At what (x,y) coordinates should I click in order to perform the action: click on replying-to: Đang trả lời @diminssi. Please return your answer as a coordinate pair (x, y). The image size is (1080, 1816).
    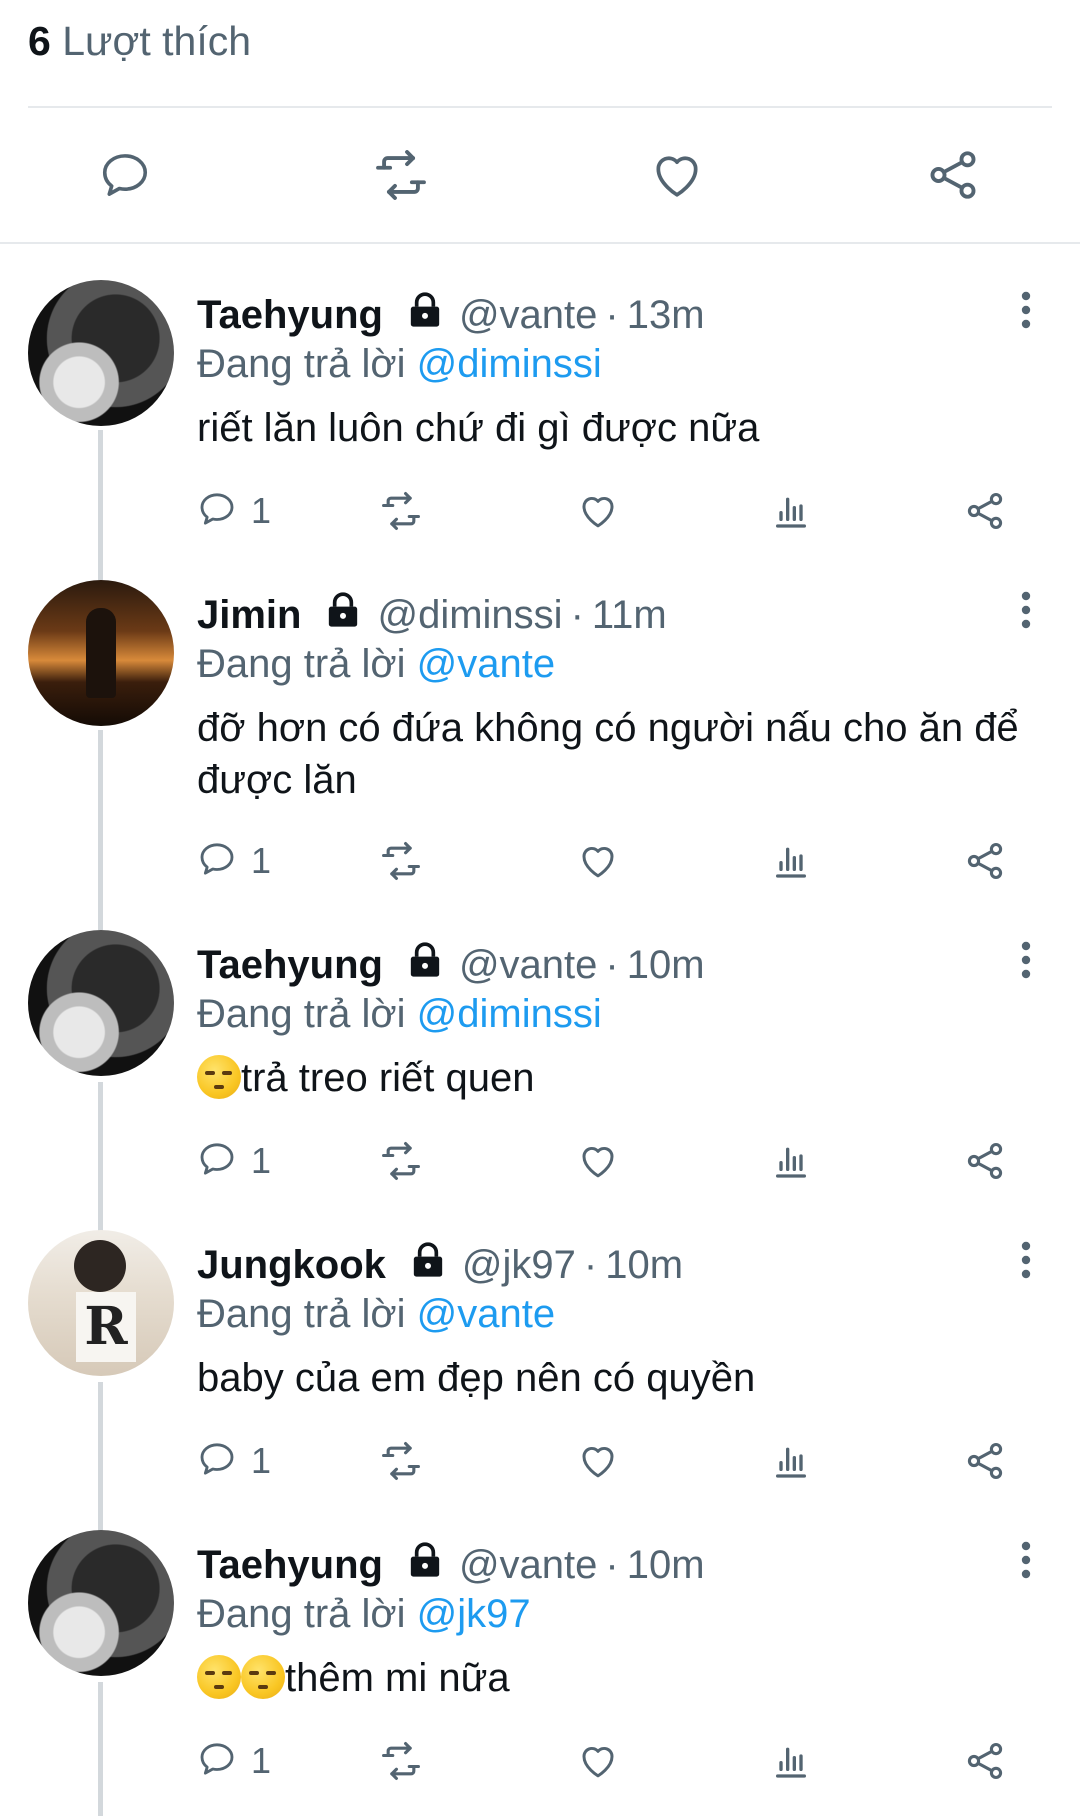
    Looking at the image, I should click on (399, 1014).